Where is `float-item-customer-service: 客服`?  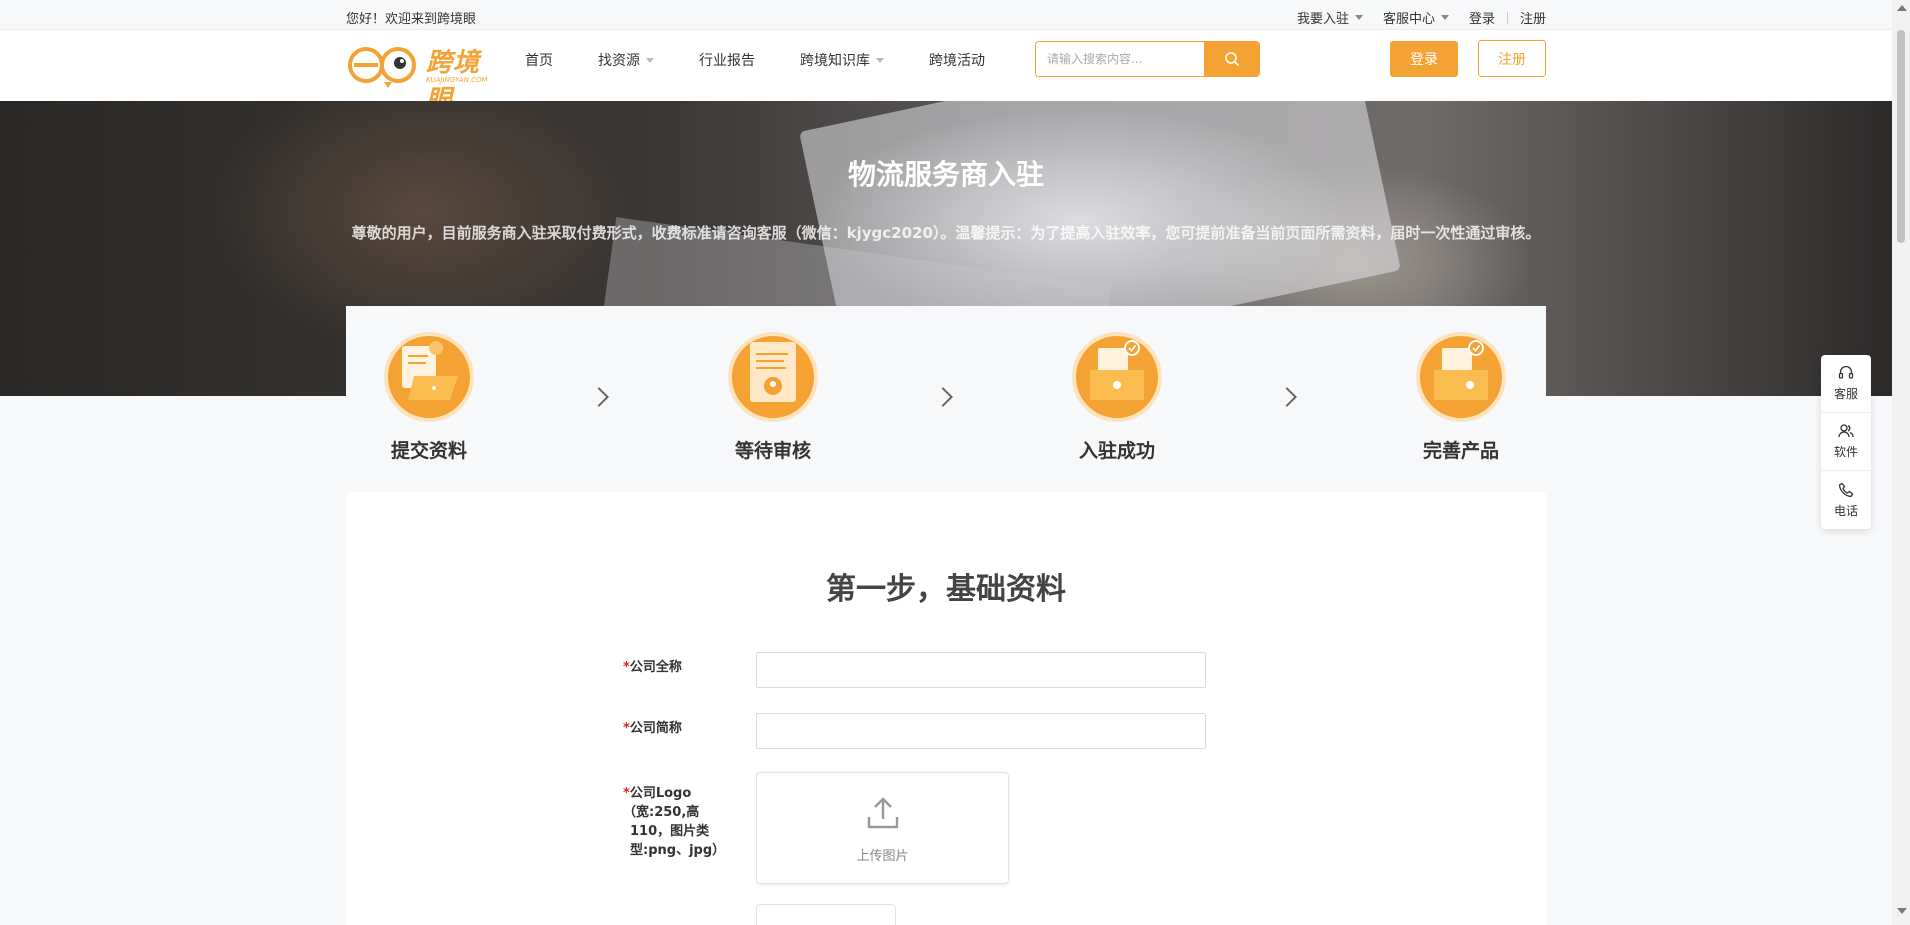 float-item-customer-service: 客服 is located at coordinates (1846, 384).